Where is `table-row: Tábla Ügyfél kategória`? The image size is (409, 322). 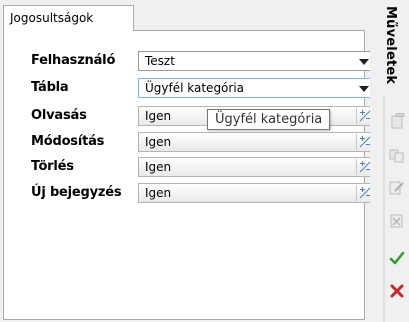
table-row: Tábla Ügyfél kategória is located at coordinates (190, 88).